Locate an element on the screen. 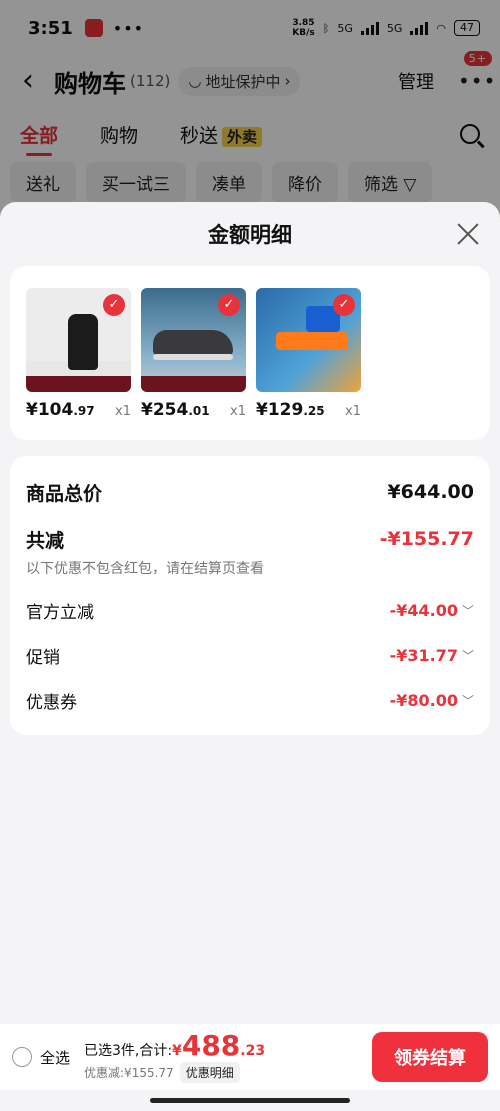 Image resolution: width=500 pixels, height=1111 pixels. product-price-row: ¥104.97 x1 is located at coordinates (78, 410).